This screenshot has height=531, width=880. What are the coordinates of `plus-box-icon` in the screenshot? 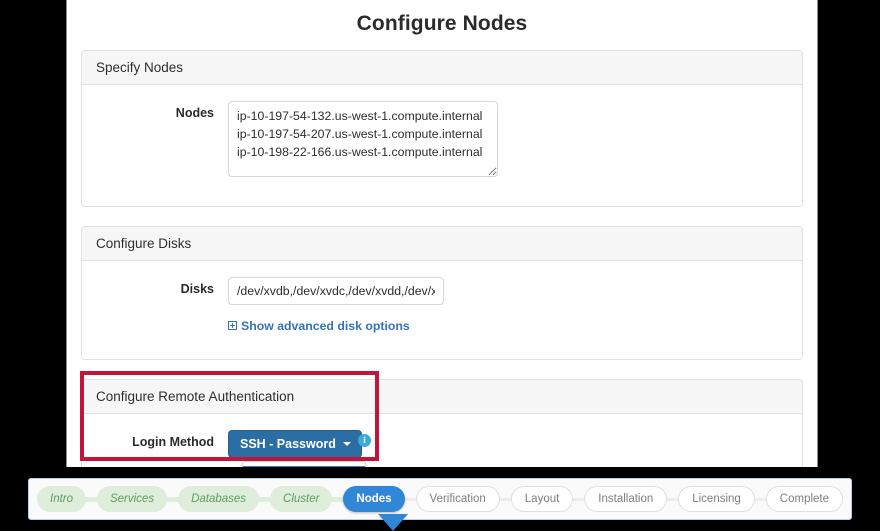 It's located at (232, 325).